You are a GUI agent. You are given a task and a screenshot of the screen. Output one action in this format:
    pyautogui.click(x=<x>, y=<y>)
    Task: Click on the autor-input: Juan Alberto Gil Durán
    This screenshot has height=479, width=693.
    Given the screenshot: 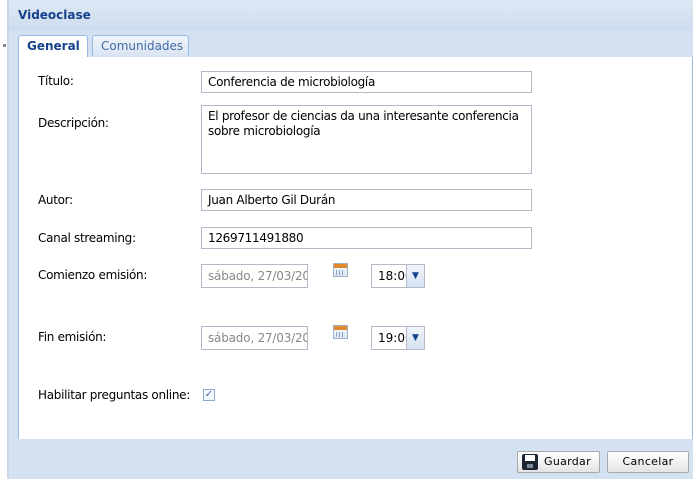 What is the action you would take?
    pyautogui.click(x=366, y=200)
    